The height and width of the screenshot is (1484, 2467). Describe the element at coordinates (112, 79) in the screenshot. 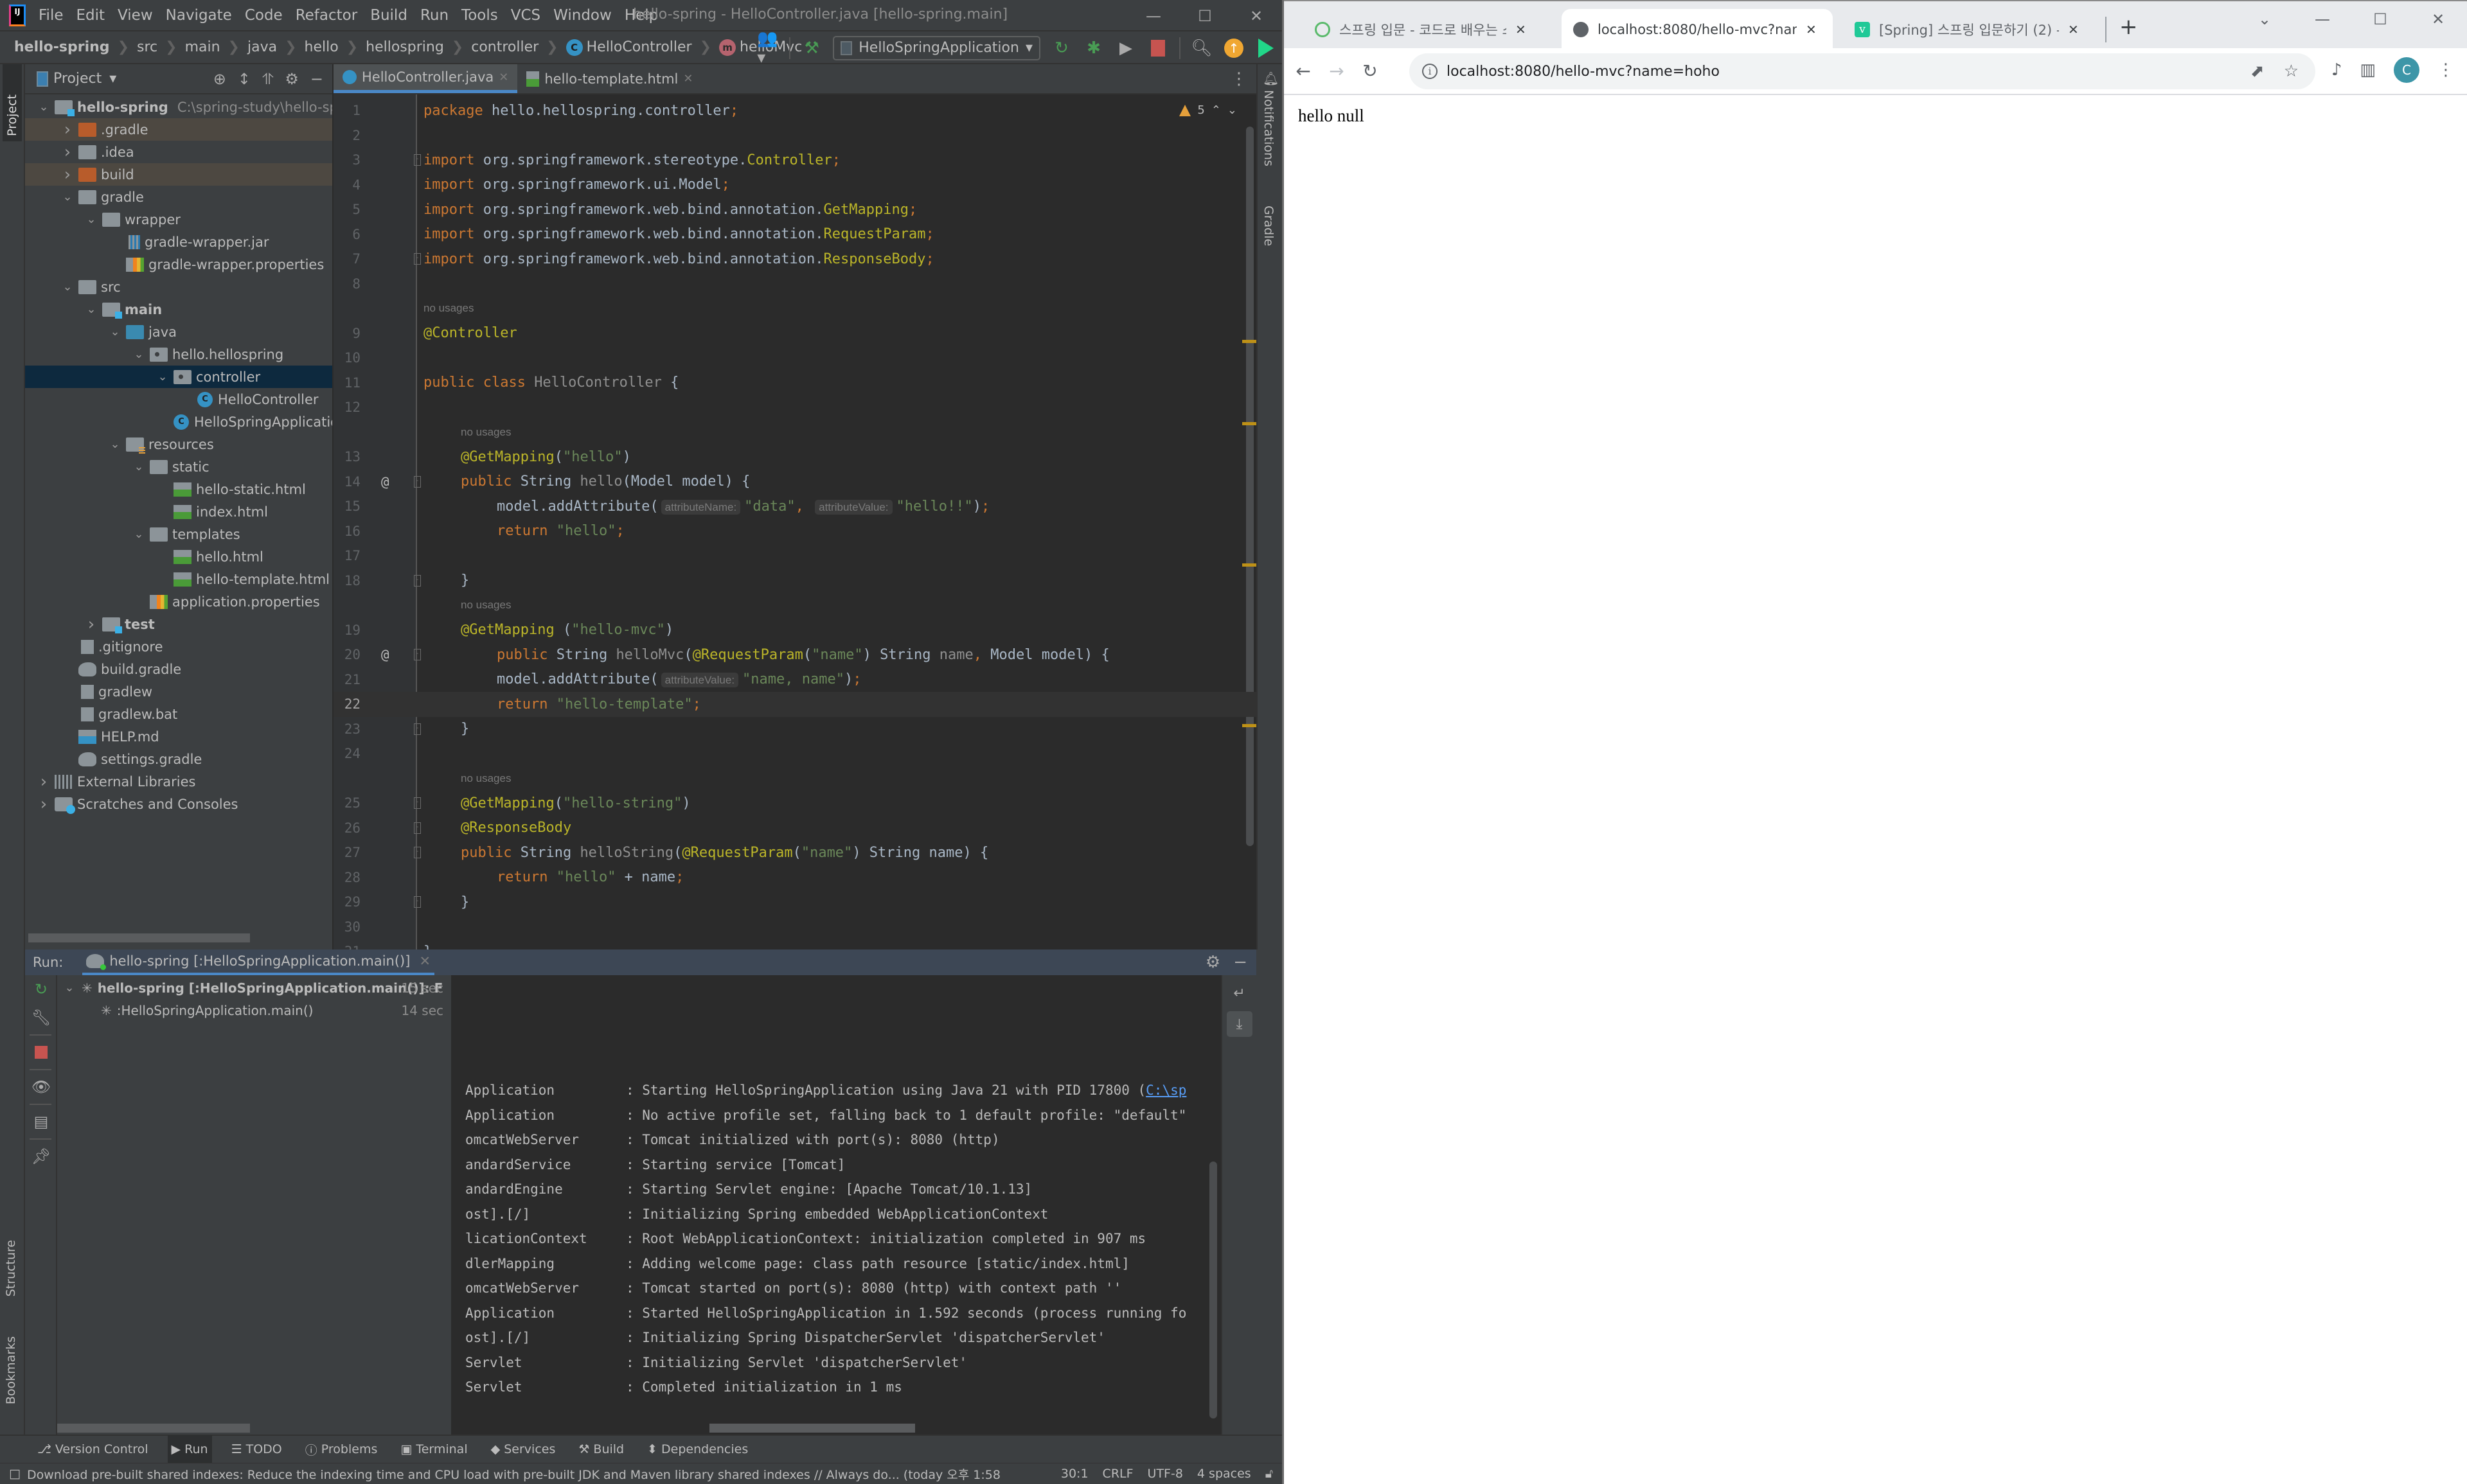

I see `chevron-down-icon: ▾` at that location.